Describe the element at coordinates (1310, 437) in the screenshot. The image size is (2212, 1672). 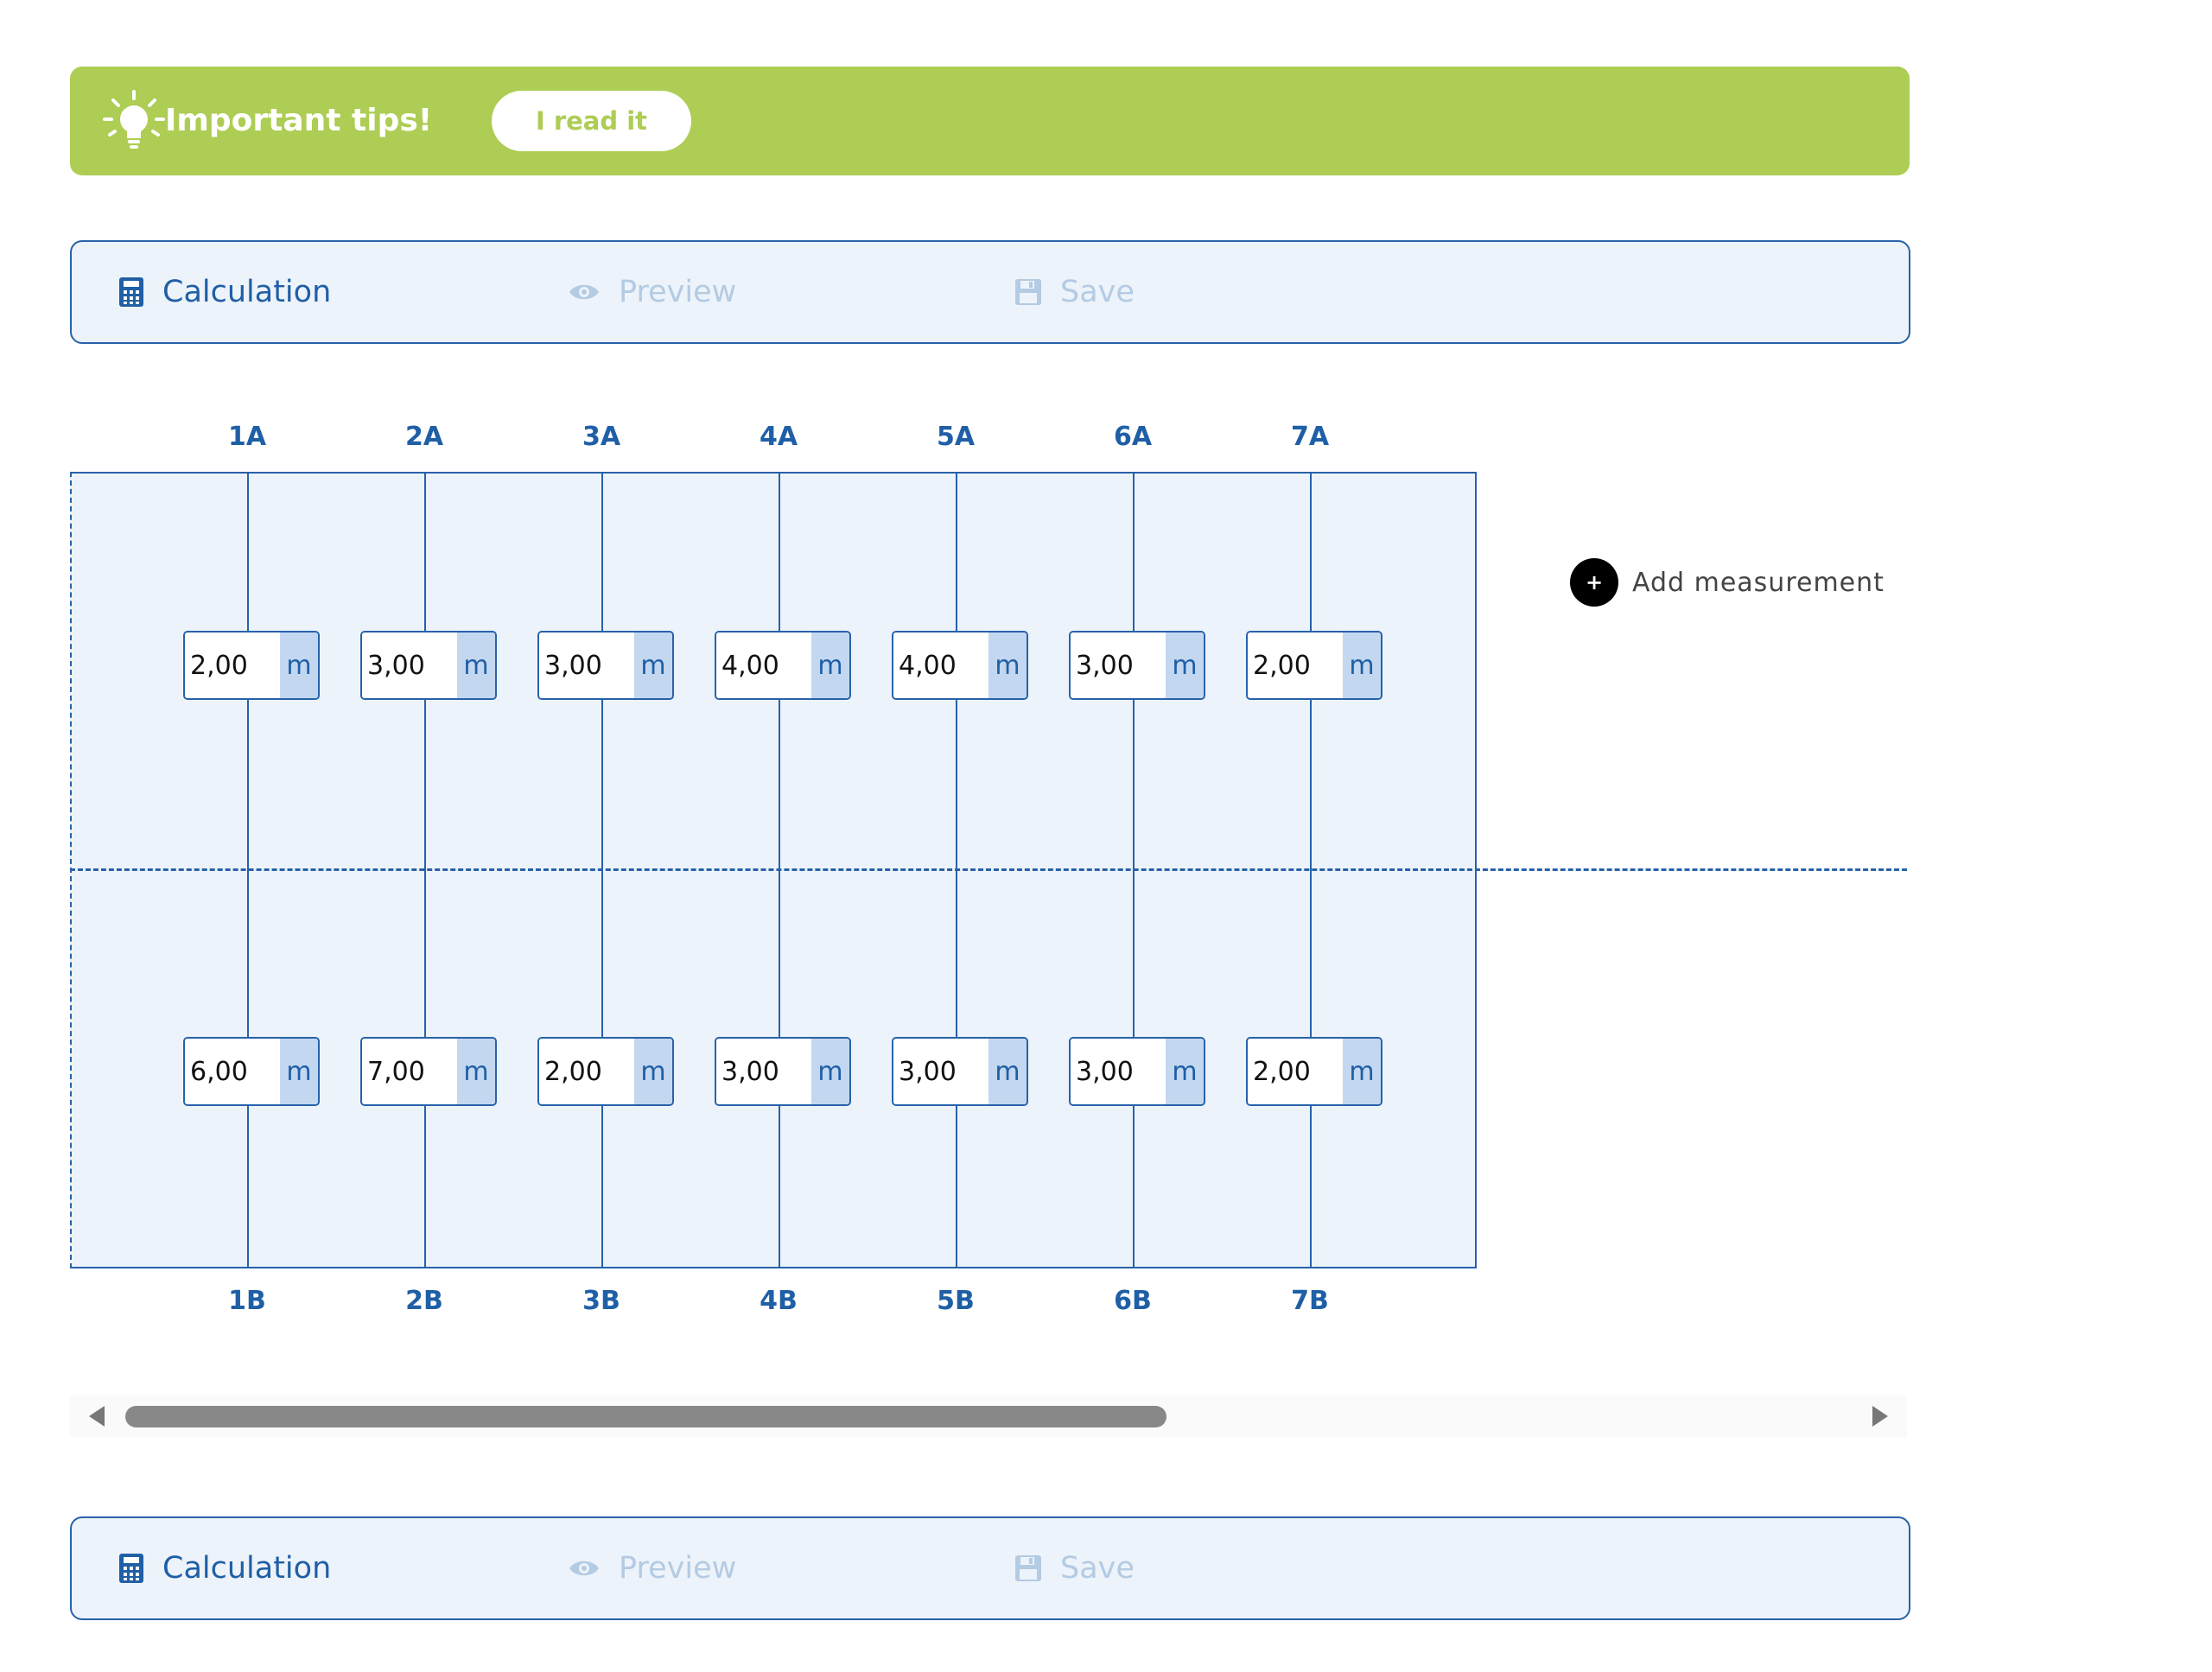
I see `column-label-7a: 7A` at that location.